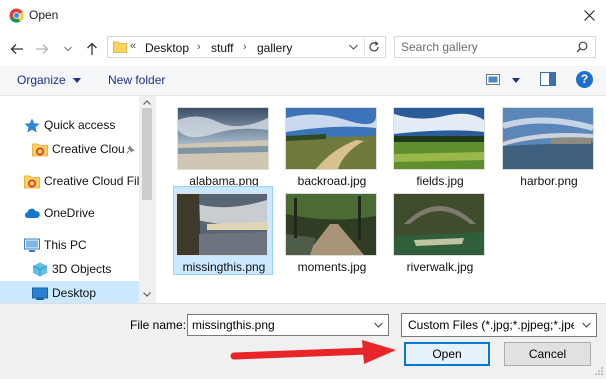 Image resolution: width=606 pixels, height=379 pixels. What do you see at coordinates (167, 48) in the screenshot?
I see `breadcrumb-desktop: Desktop` at bounding box center [167, 48].